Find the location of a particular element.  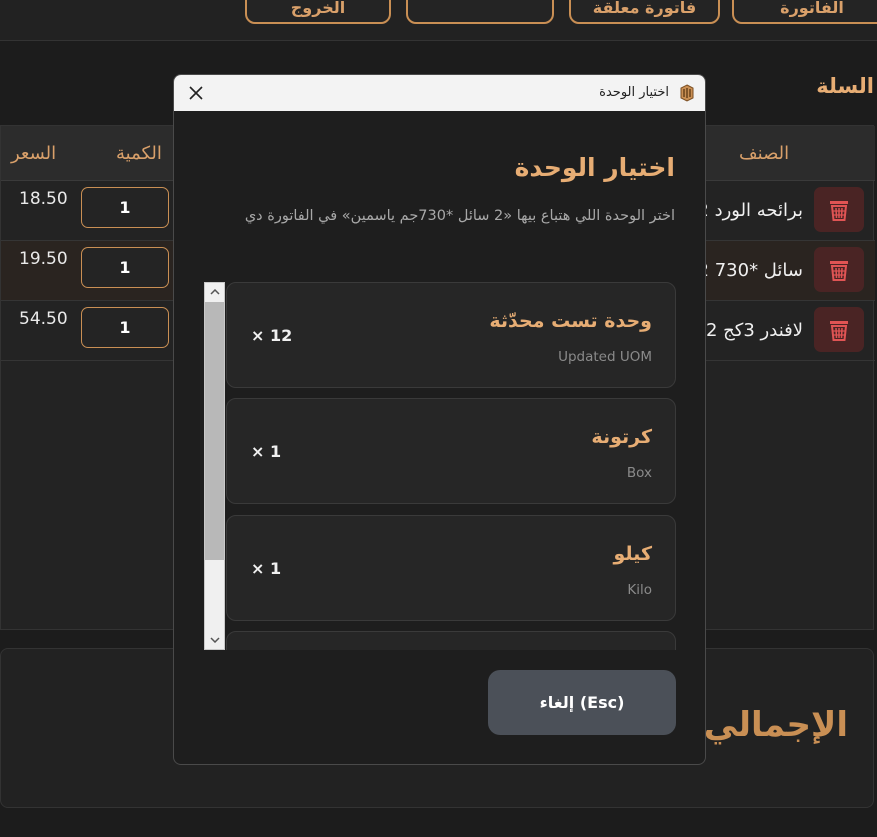

top-toolbar: الفاتورة فاتورة معلقة الخروج is located at coordinates (438, 20).